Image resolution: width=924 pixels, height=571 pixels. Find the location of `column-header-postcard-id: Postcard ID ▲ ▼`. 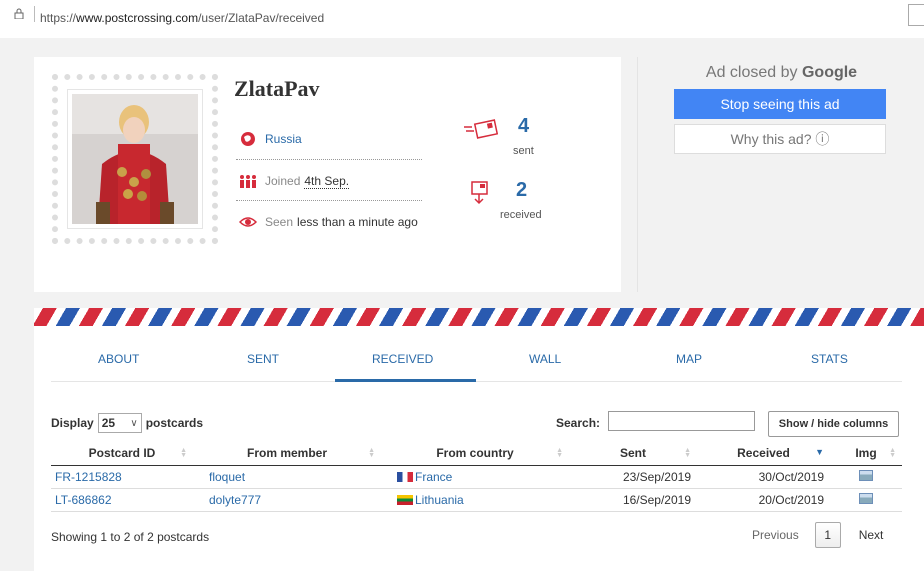

column-header-postcard-id: Postcard ID ▲ ▼ is located at coordinates (122, 454).